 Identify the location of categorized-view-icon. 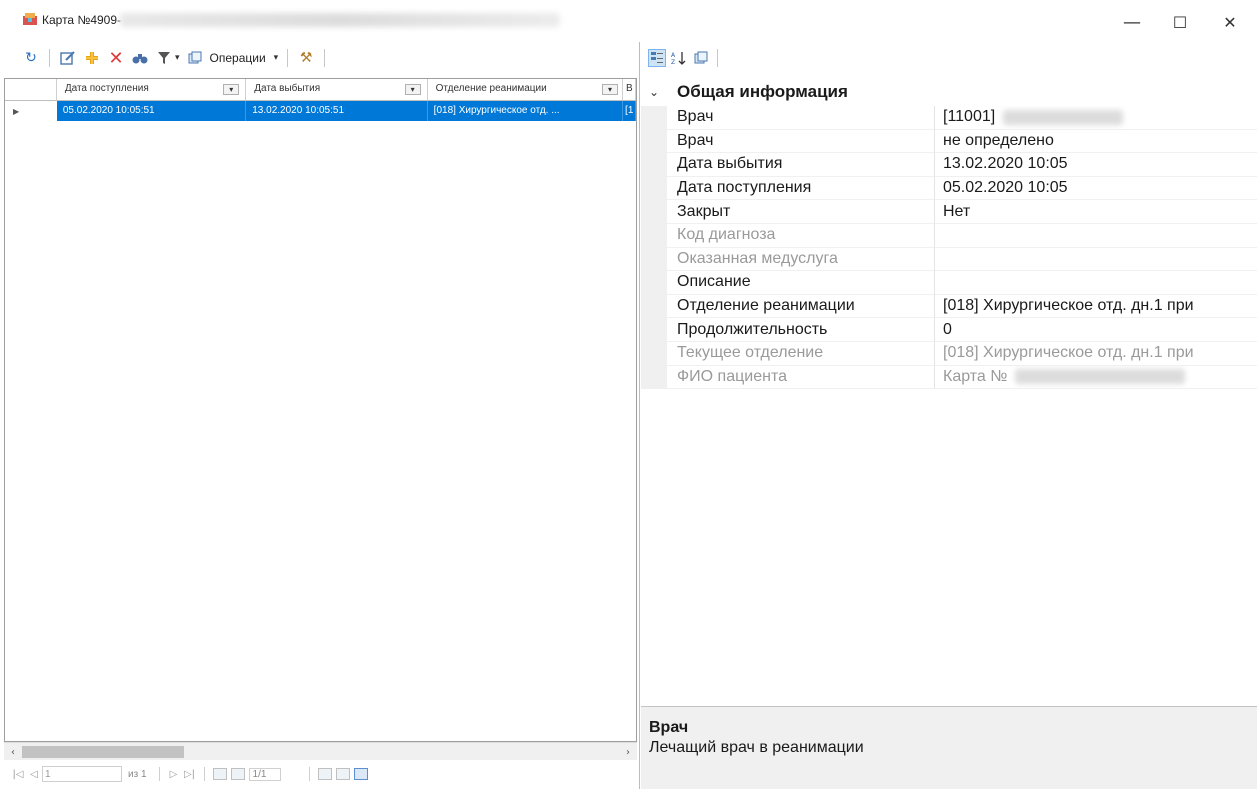
(657, 58).